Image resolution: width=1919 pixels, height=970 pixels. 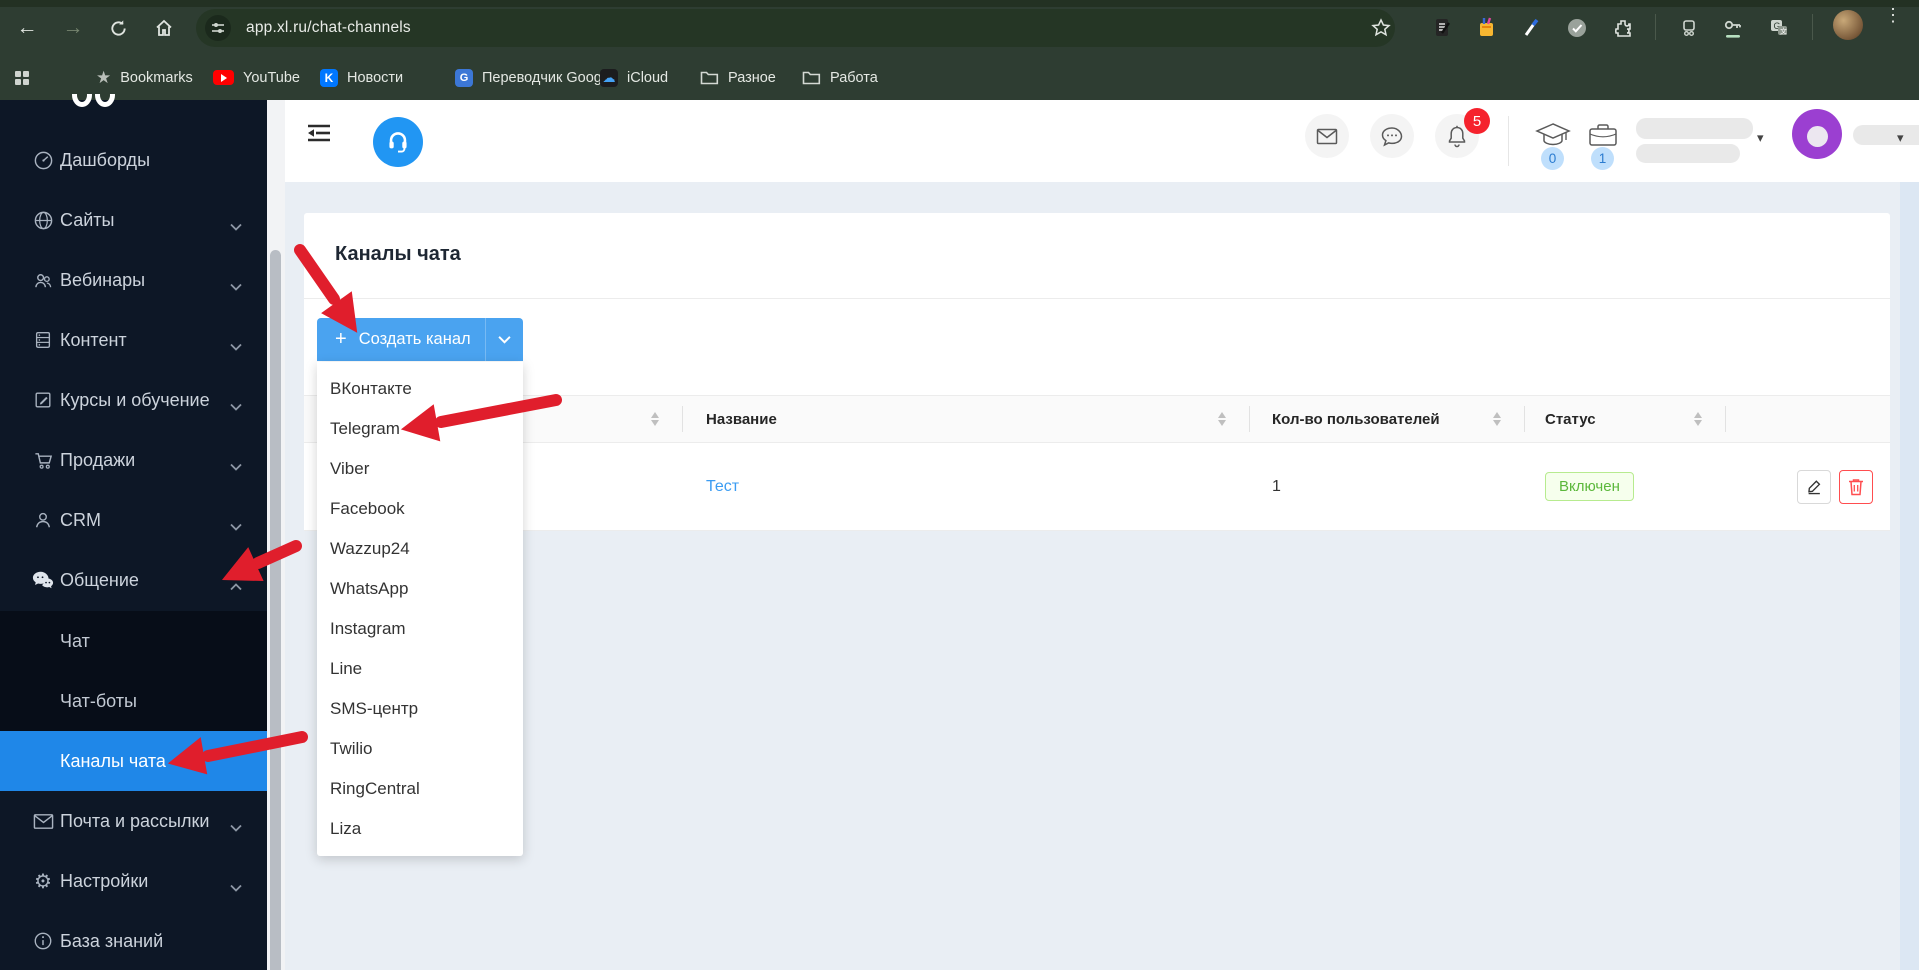 I want to click on mail-icon, so click(x=1327, y=136).